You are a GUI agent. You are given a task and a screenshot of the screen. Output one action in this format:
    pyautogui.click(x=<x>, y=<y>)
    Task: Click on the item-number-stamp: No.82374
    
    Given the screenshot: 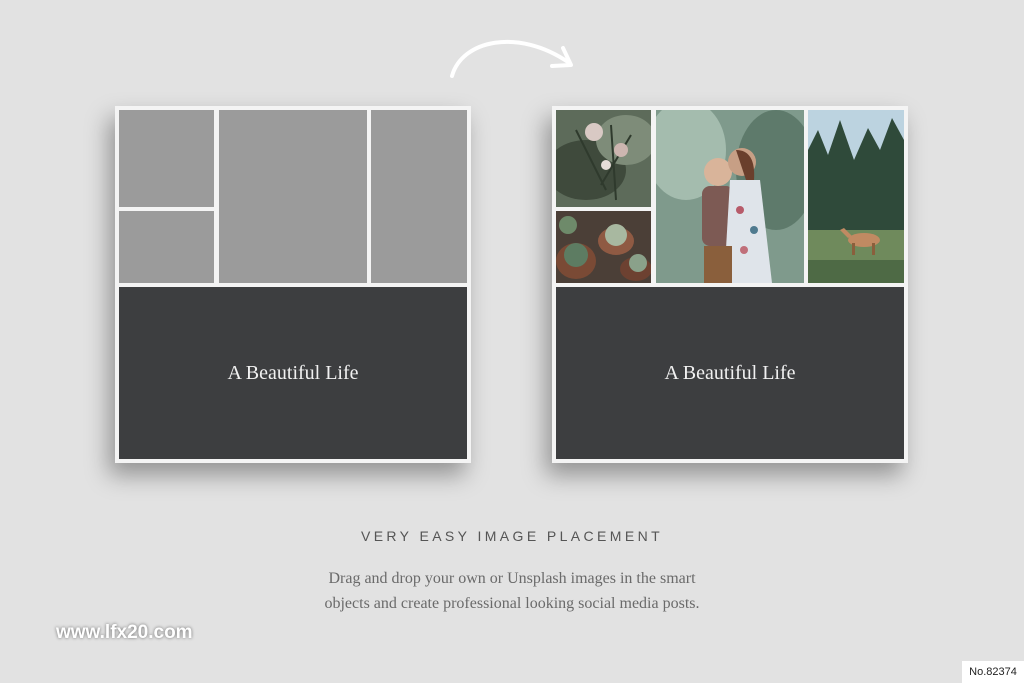 What is the action you would take?
    pyautogui.click(x=993, y=672)
    